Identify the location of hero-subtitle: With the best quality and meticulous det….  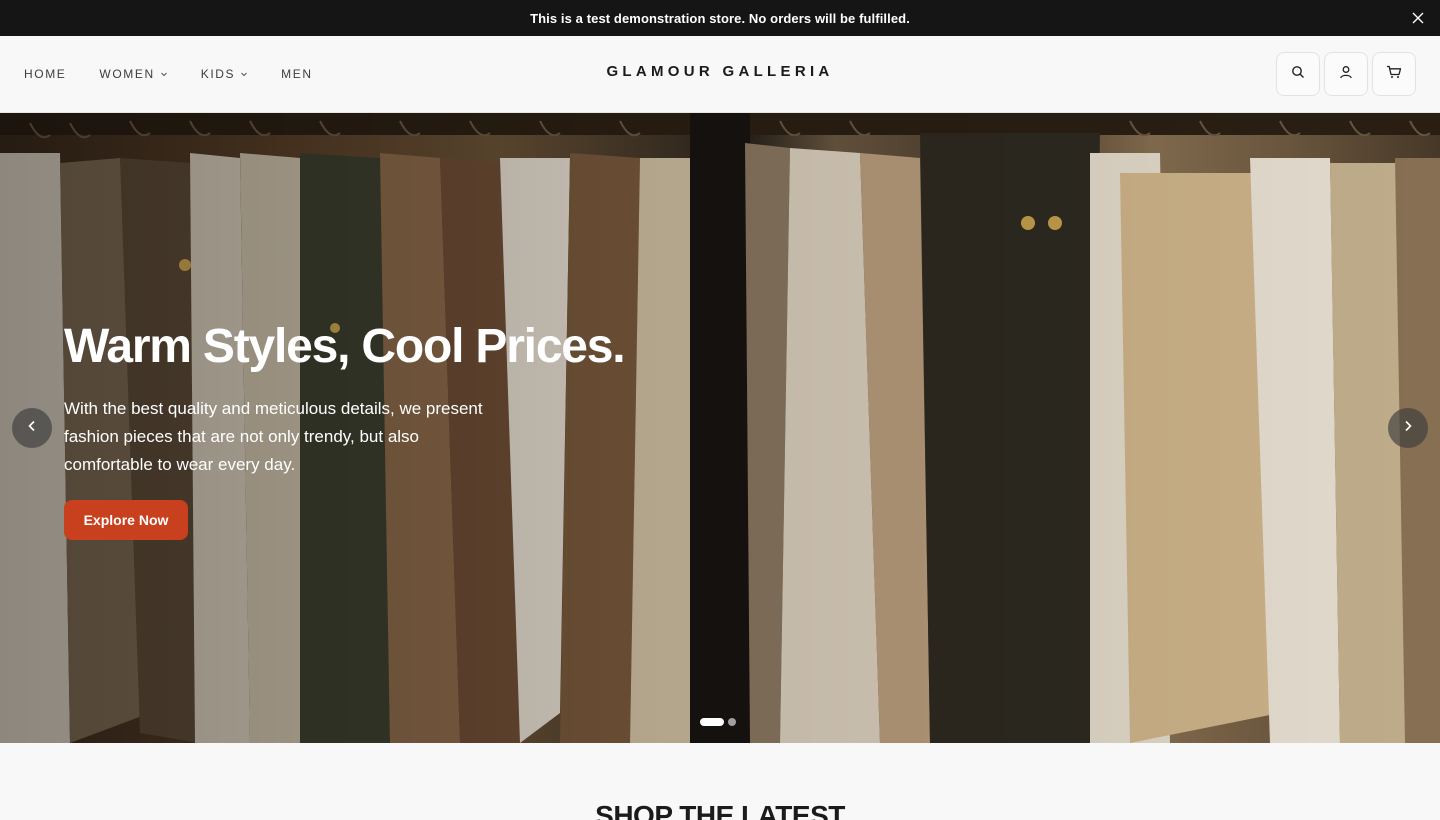
(273, 436).